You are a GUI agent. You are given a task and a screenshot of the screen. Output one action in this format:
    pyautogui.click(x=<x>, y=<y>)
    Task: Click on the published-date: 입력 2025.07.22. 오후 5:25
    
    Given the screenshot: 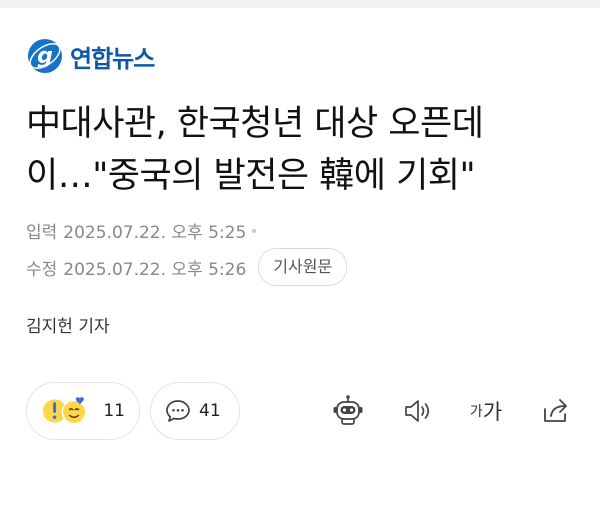 What is the action you would take?
    pyautogui.click(x=141, y=230)
    